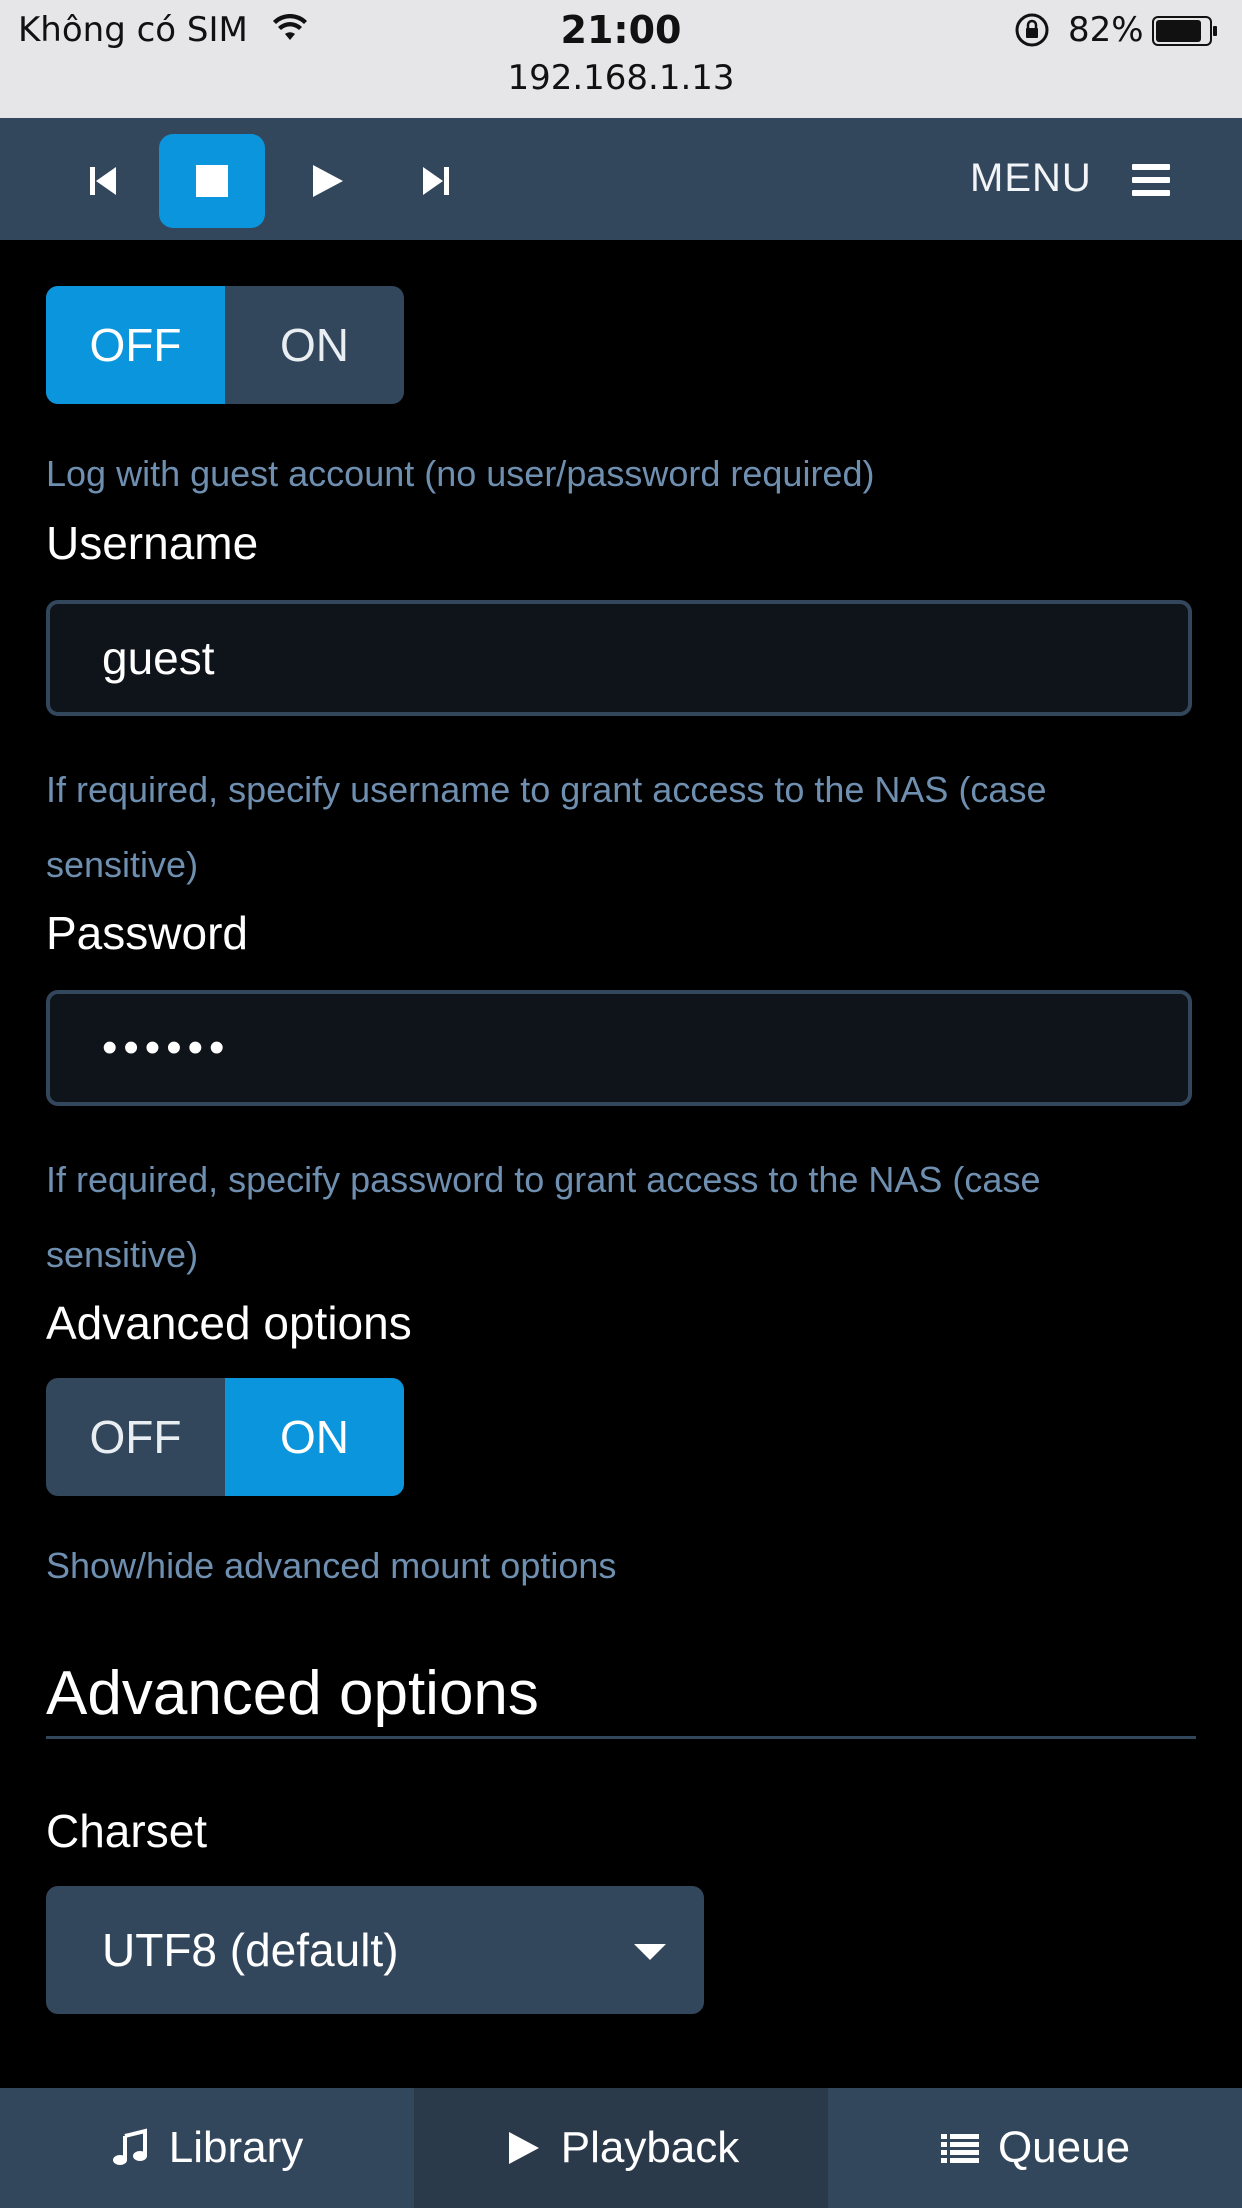 The height and width of the screenshot is (2208, 1242). I want to click on status-bar: Không có SIM 21:00 192.168.1.13 82%, so click(621, 59).